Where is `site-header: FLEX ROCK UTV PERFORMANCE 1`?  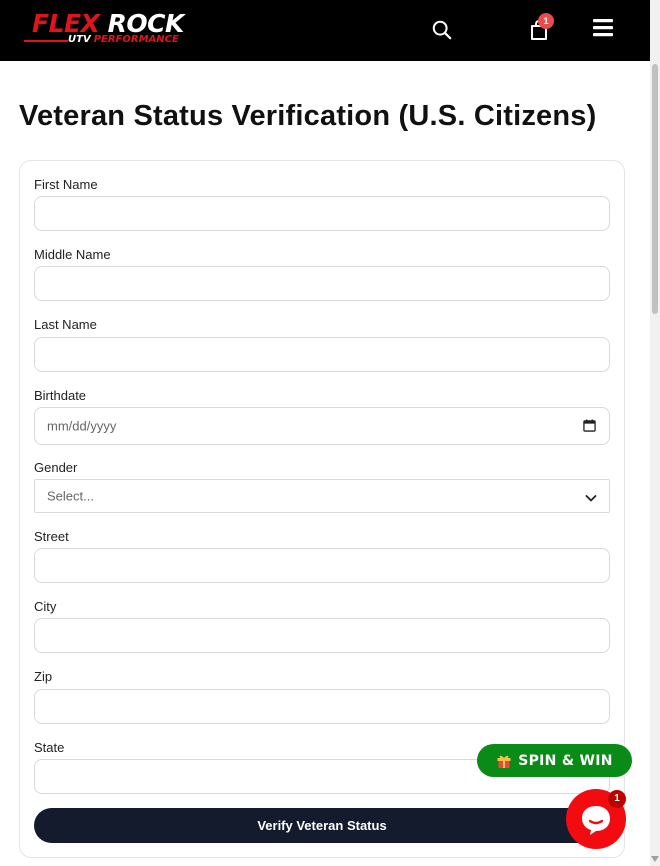
site-header: FLEX ROCK UTV PERFORMANCE 1 is located at coordinates (325, 30).